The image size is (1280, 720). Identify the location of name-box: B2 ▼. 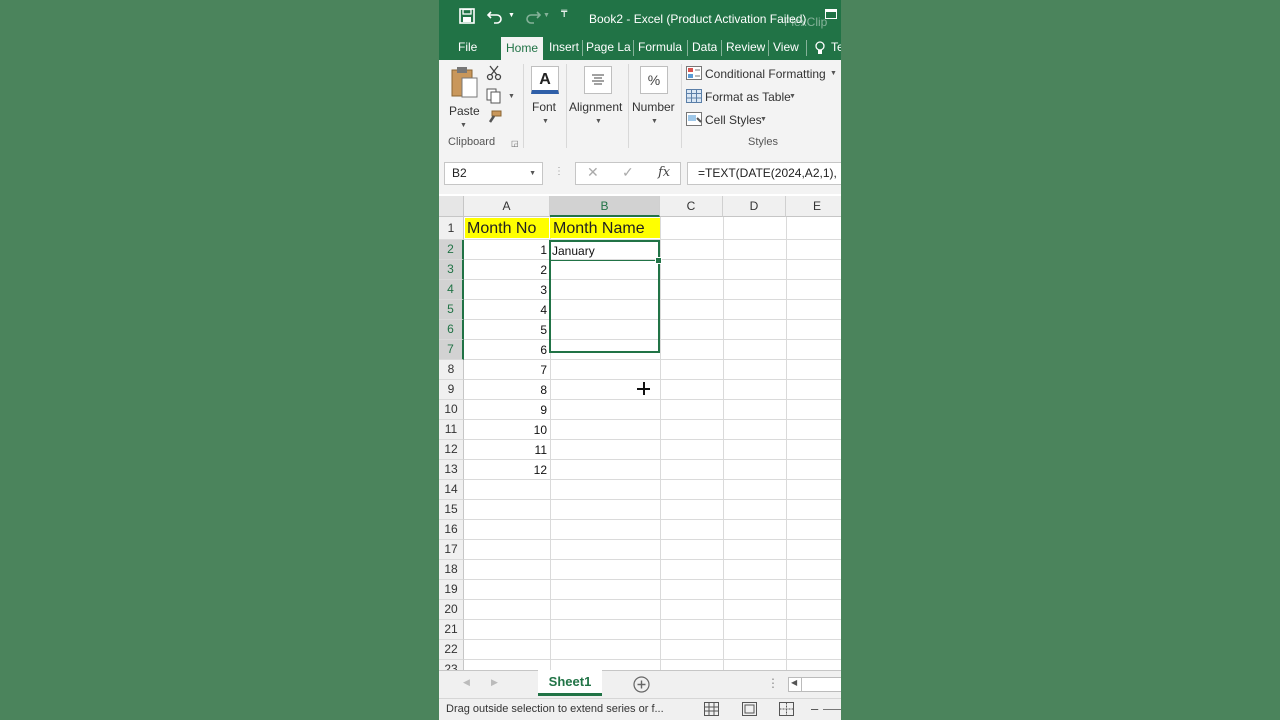
(493, 173).